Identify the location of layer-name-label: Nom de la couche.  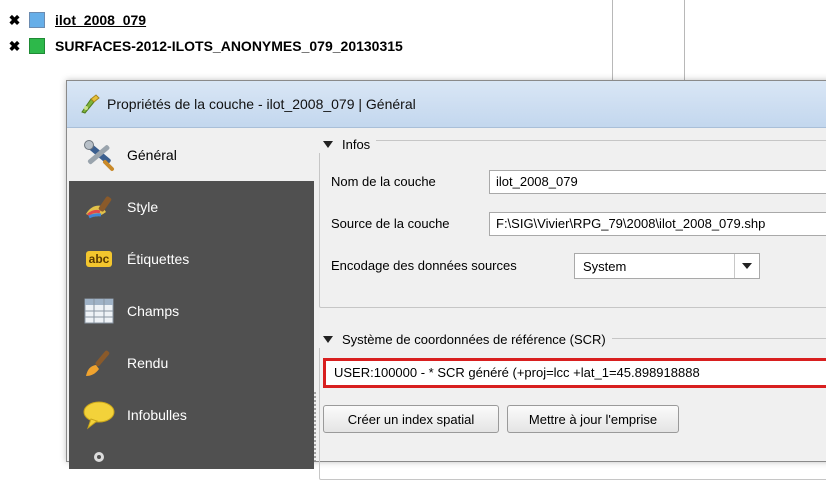
(383, 181).